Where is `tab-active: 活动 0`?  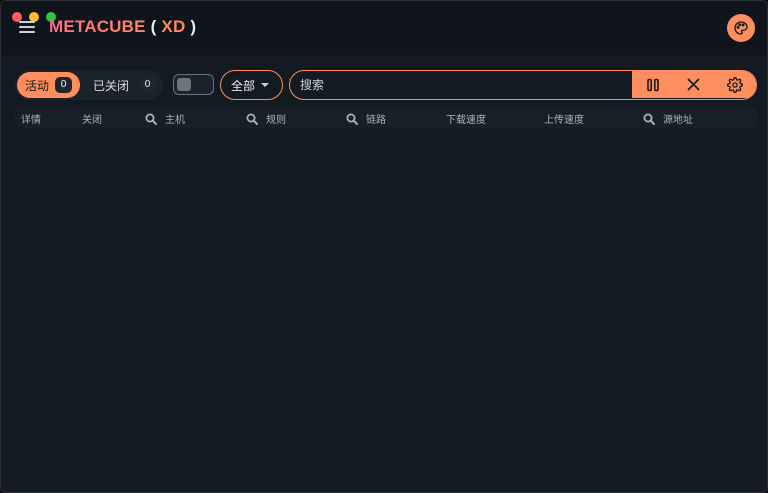
tab-active: 活动 0 is located at coordinates (48, 85).